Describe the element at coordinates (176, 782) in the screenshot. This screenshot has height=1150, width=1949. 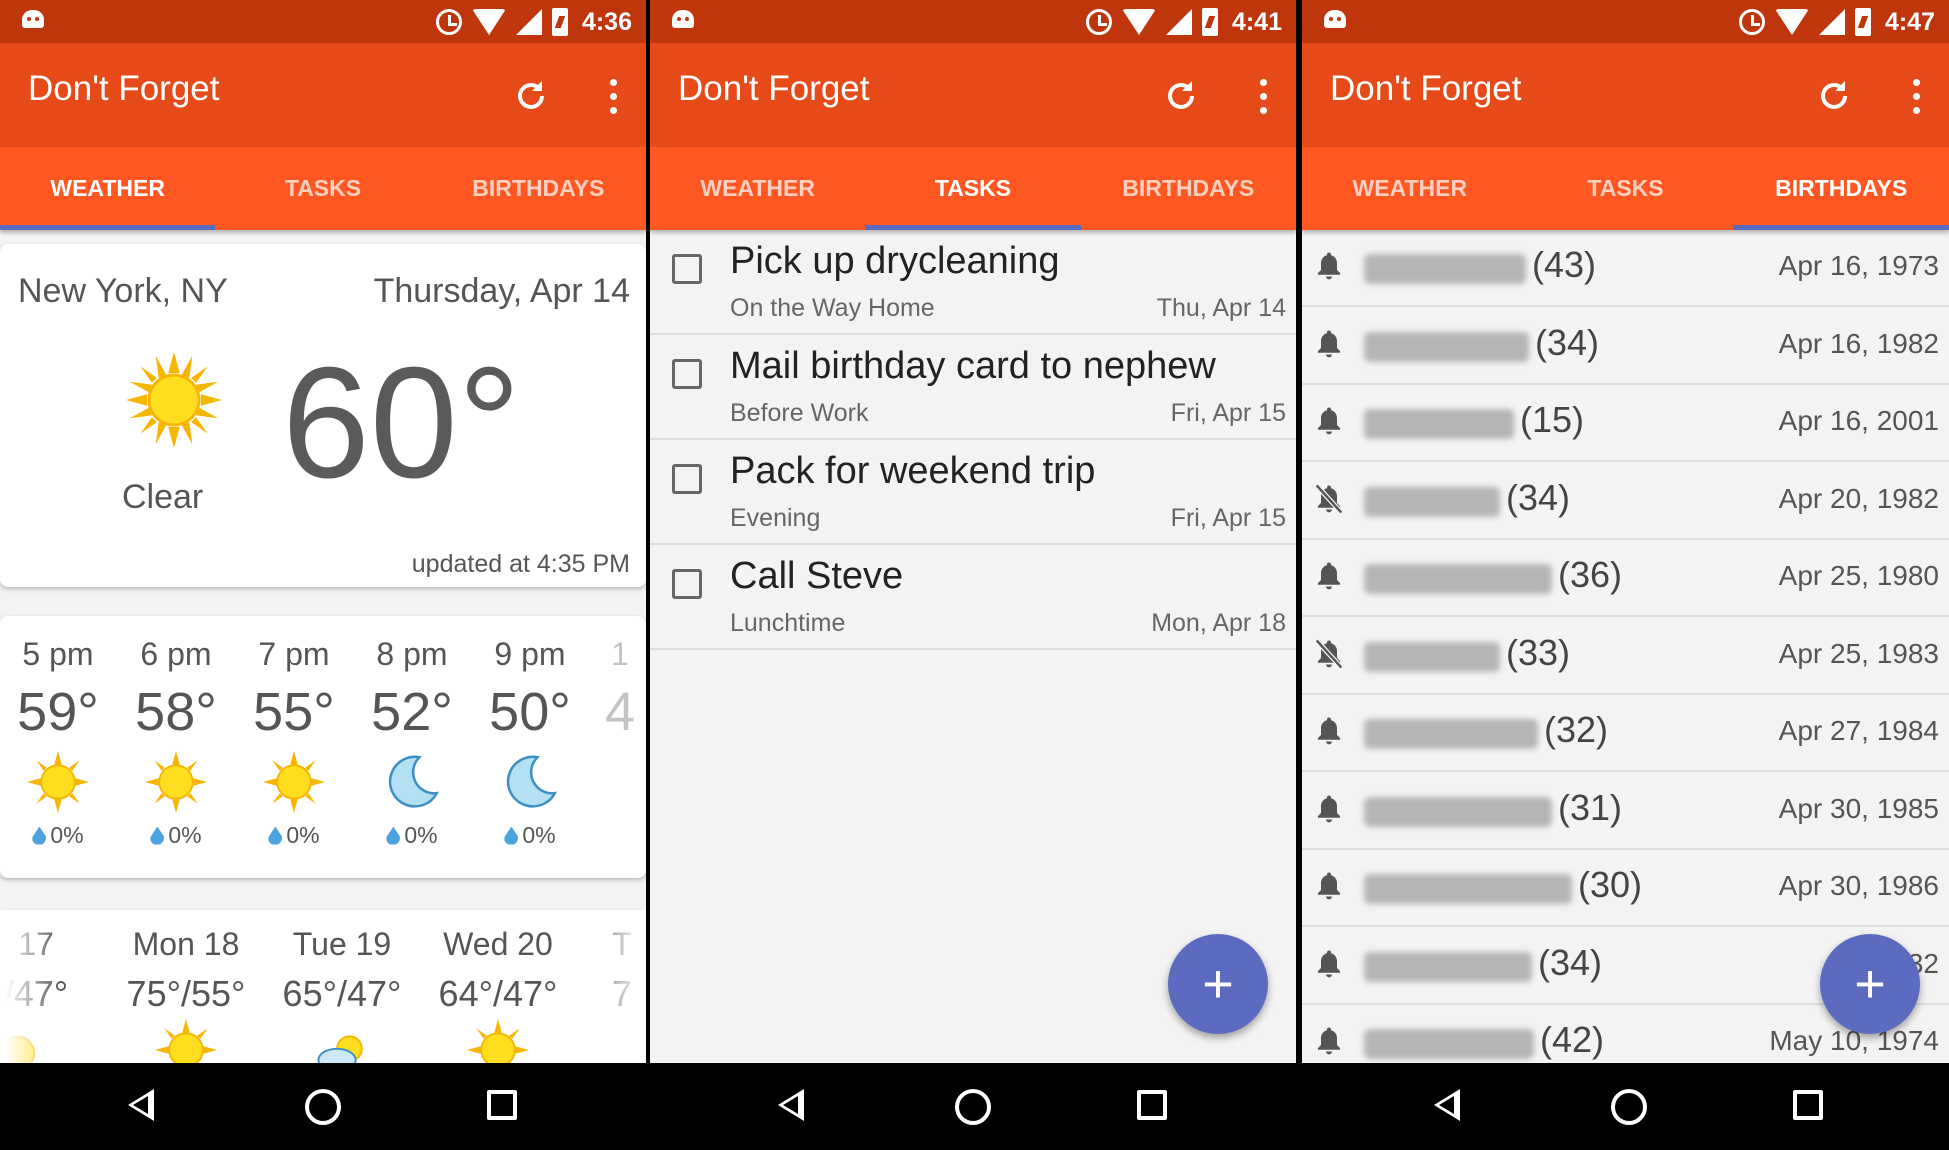
I see `sun-icon` at that location.